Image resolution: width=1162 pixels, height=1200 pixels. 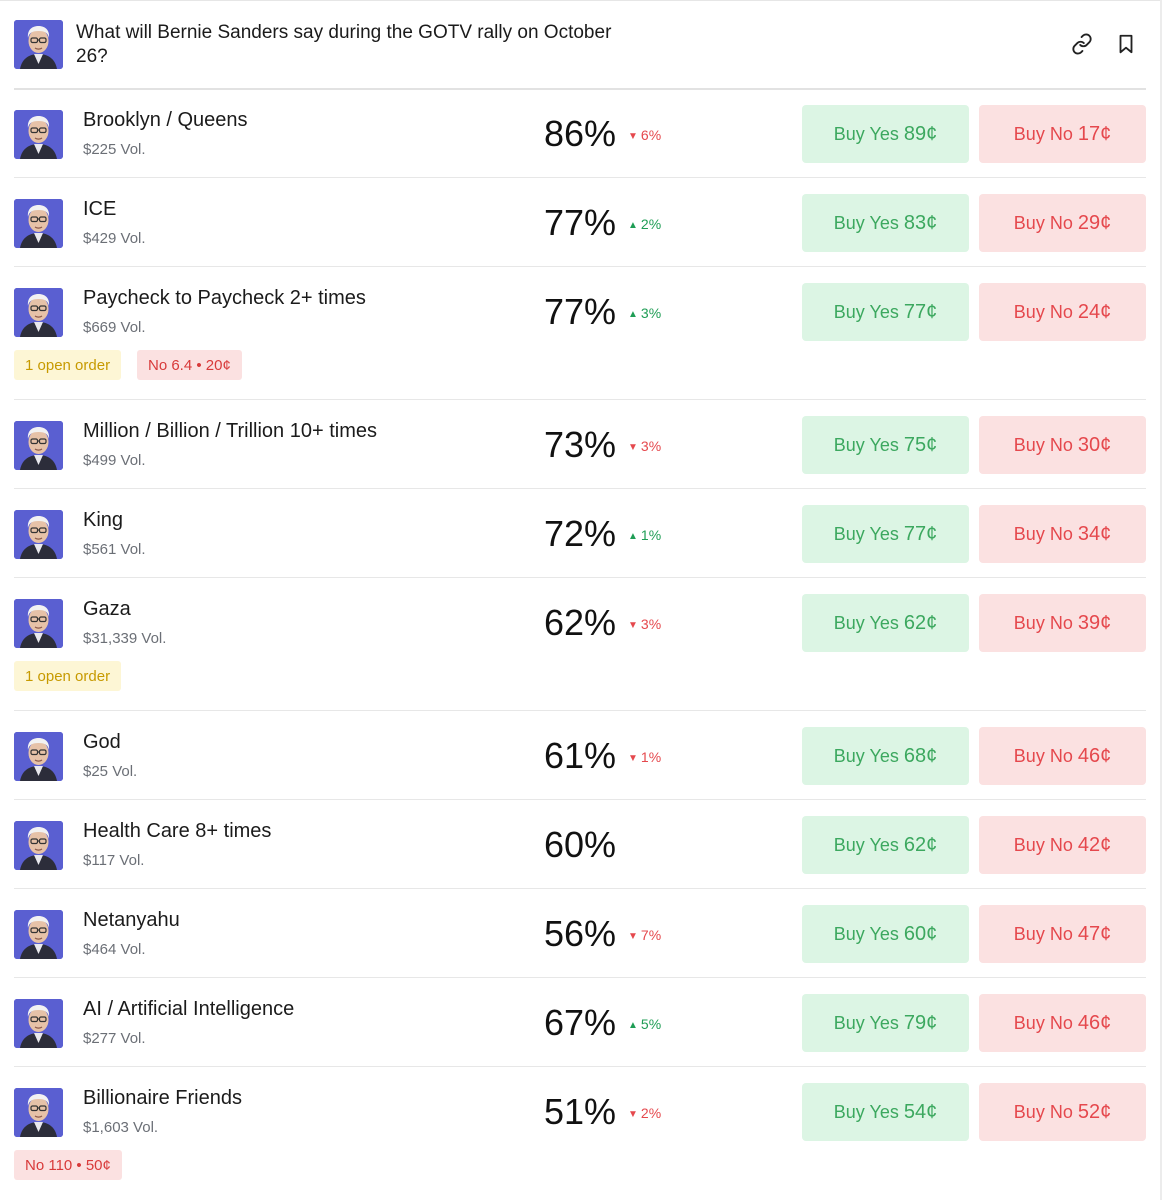 I want to click on buy-yes-button: Buy Yes 83¢, so click(x=885, y=223).